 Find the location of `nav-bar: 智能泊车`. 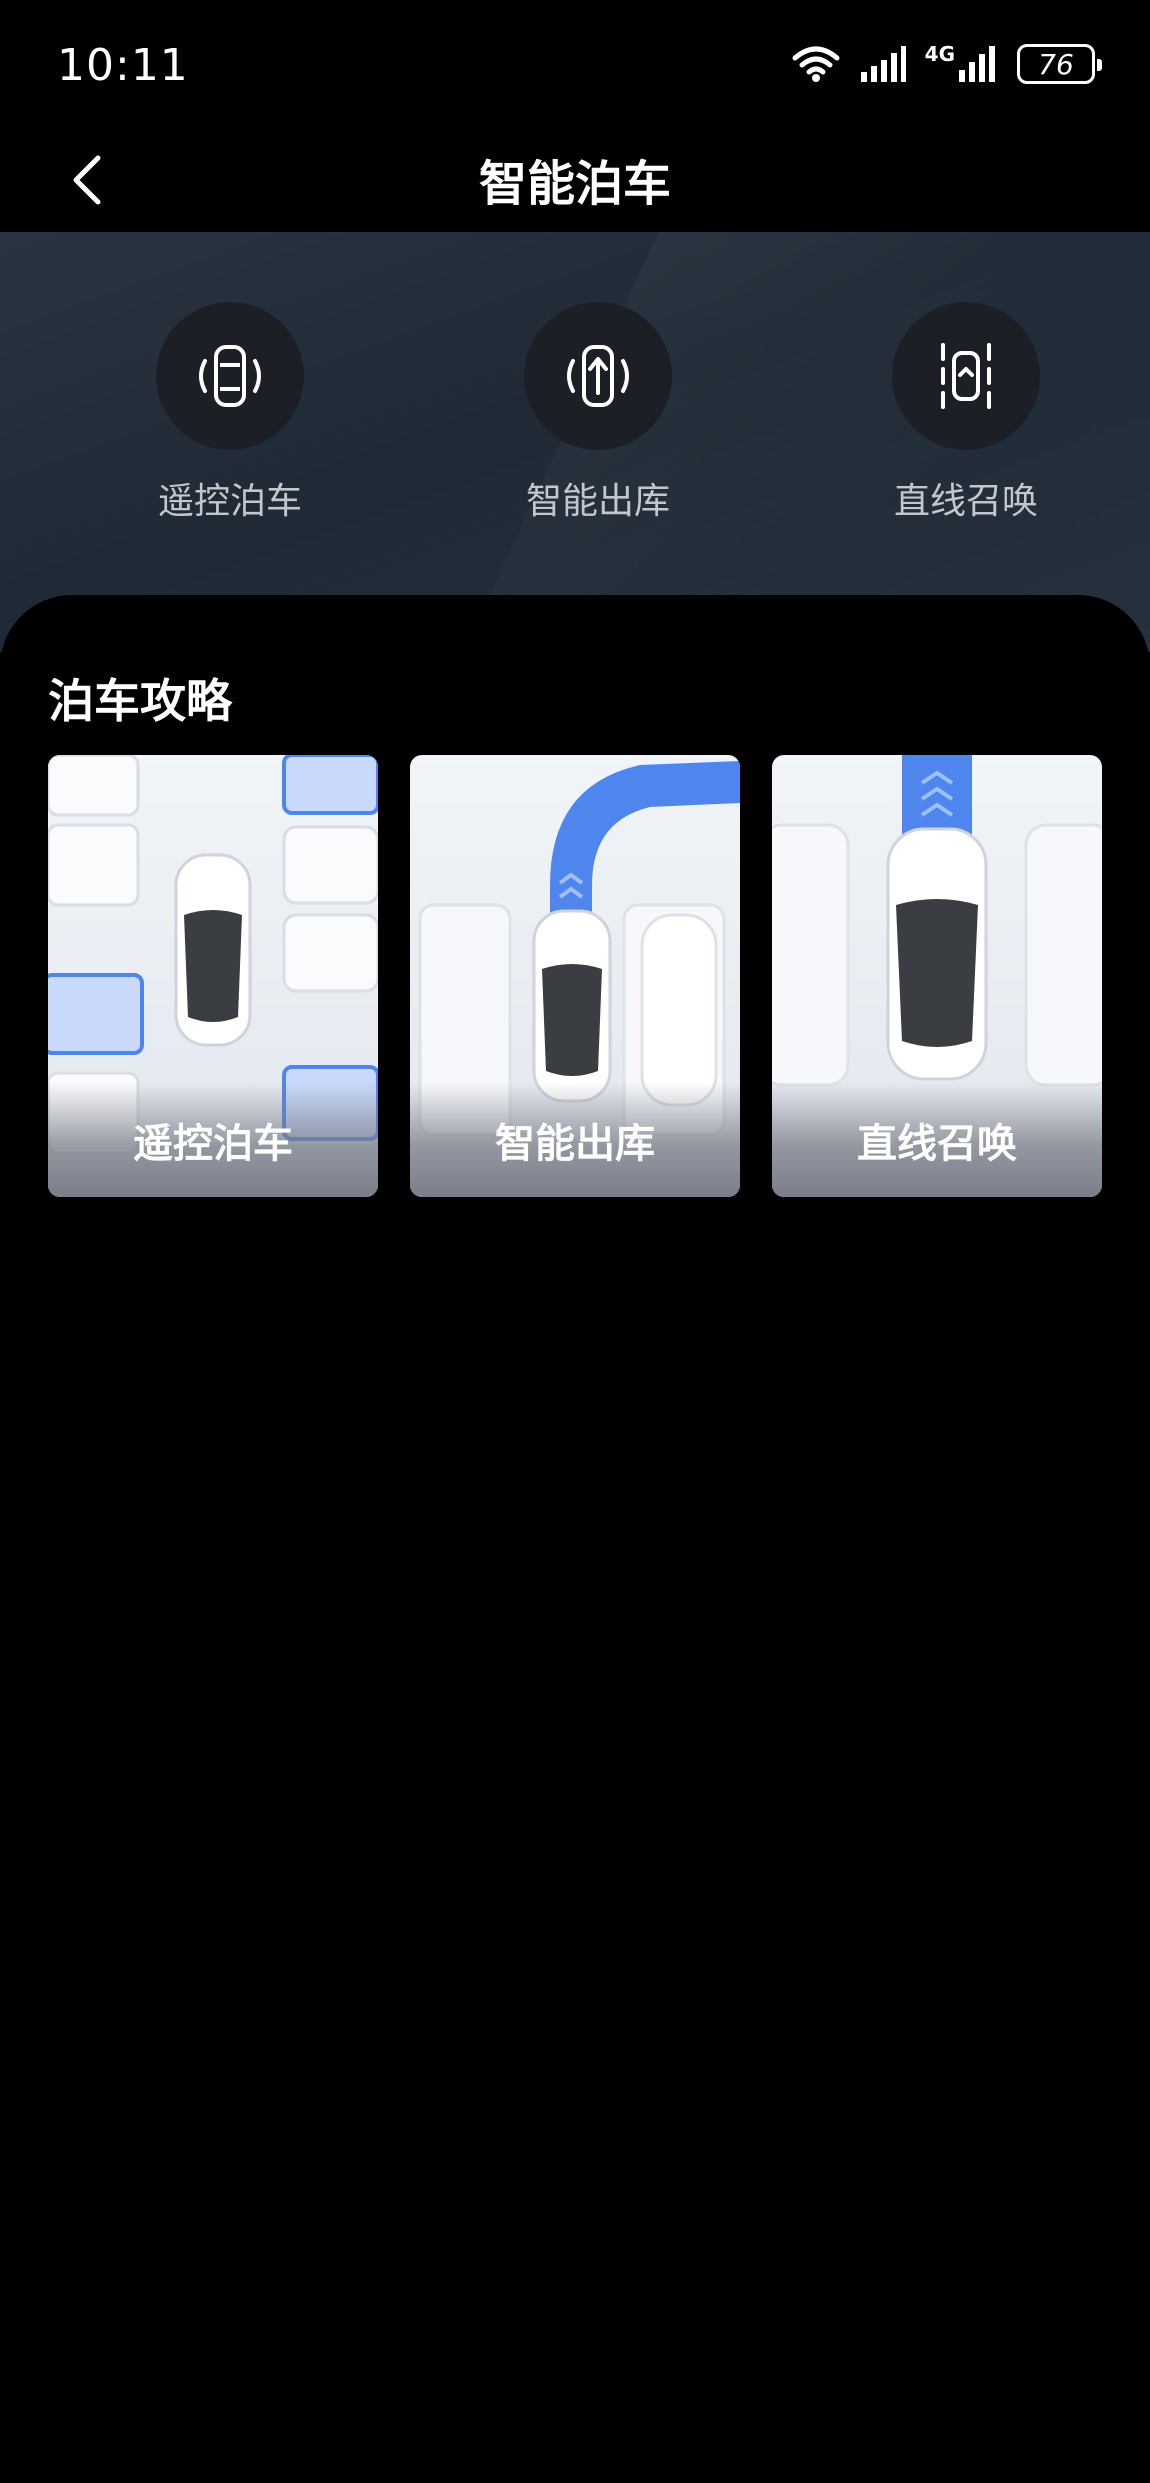

nav-bar: 智能泊车 is located at coordinates (575, 181).